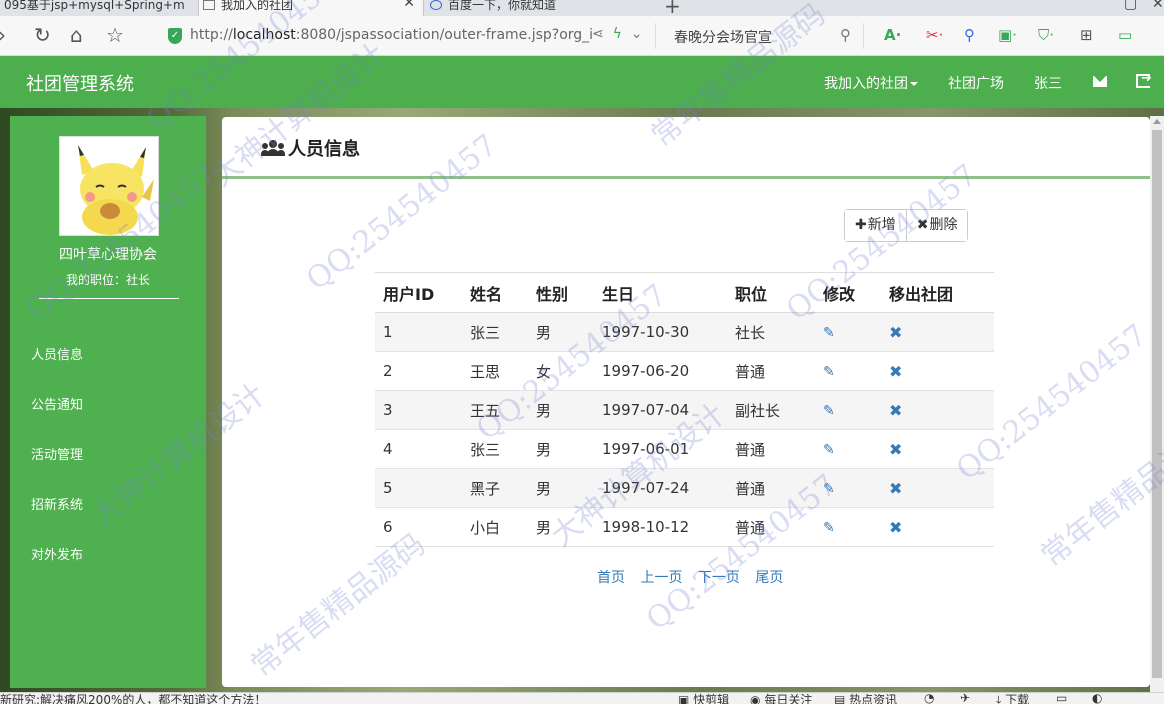  What do you see at coordinates (409, 5) in the screenshot?
I see `close-icon: ✕` at bounding box center [409, 5].